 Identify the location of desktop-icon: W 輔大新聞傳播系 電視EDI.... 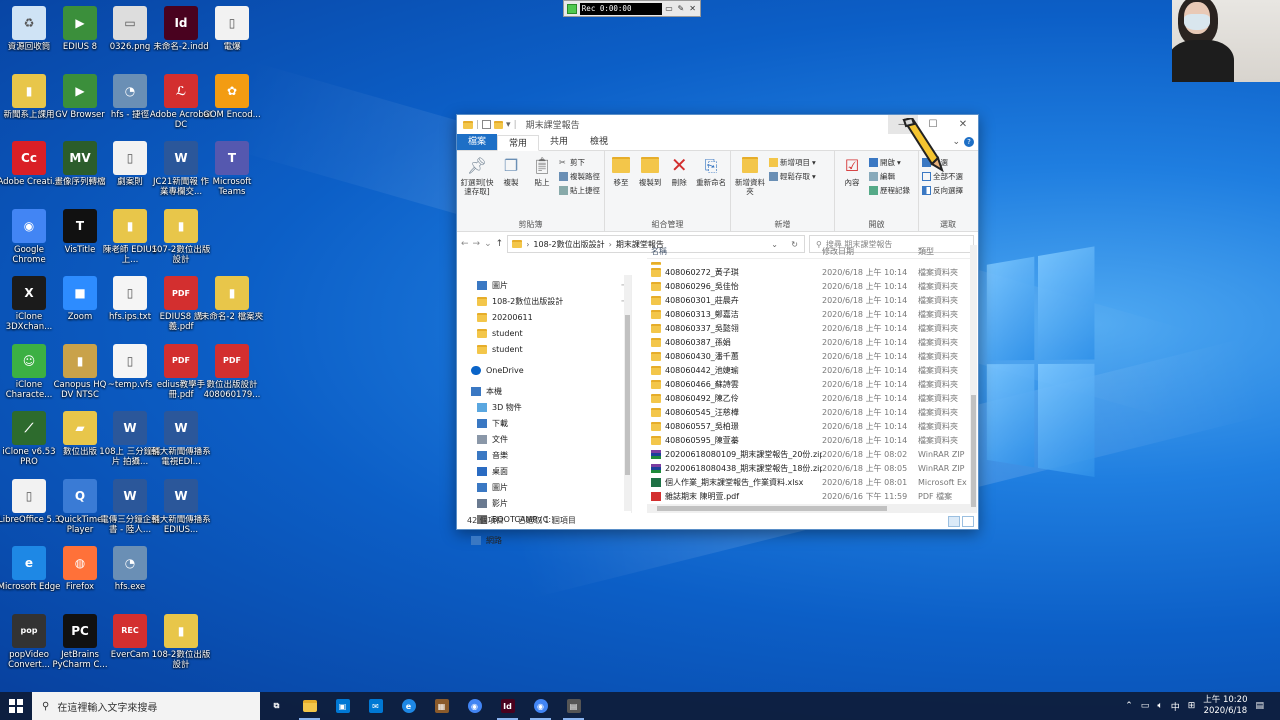
(181, 439).